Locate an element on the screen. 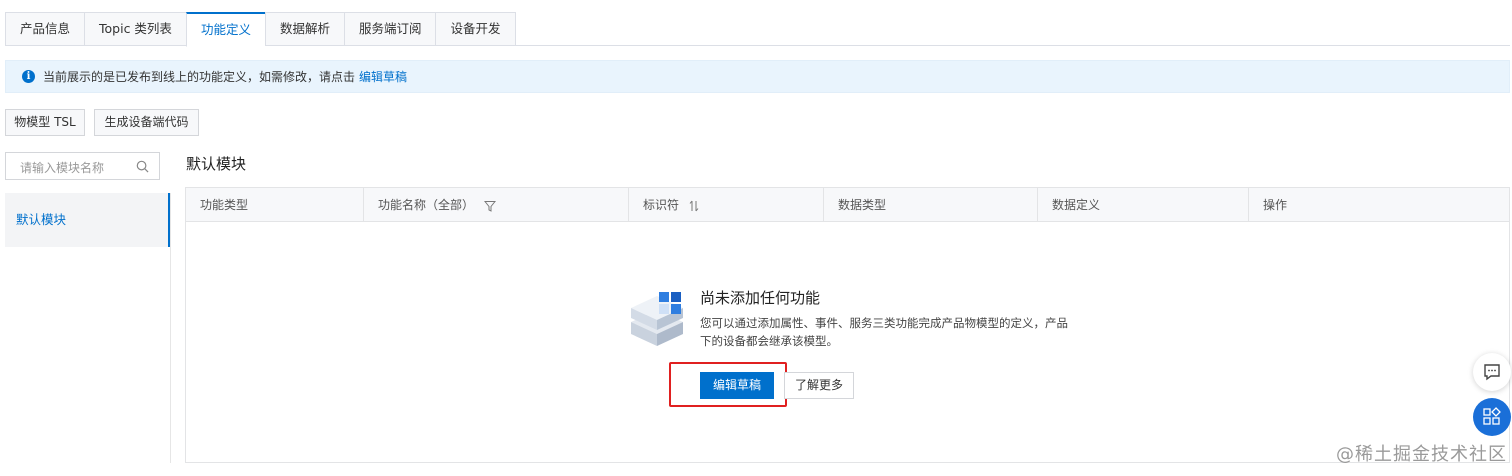 This screenshot has height=476, width=1512. column-function-type: 功能类型 is located at coordinates (275, 205).